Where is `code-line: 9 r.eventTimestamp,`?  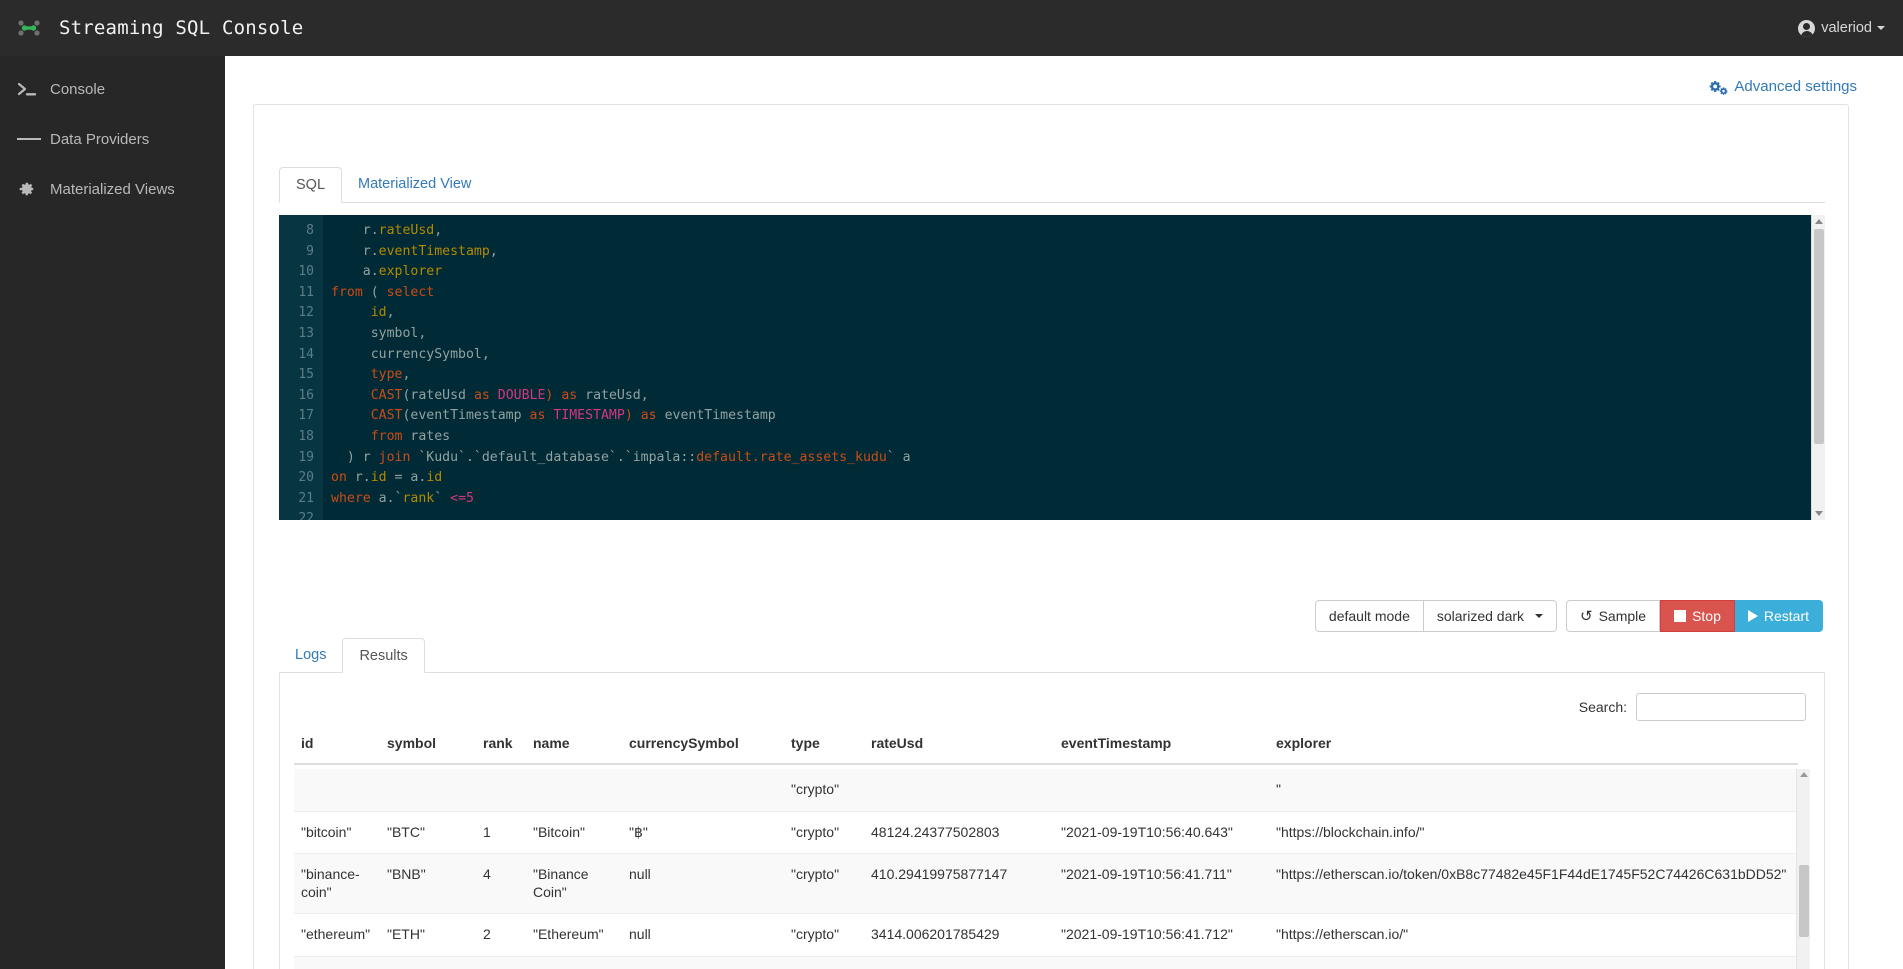 code-line: 9 r.eventTimestamp, is located at coordinates (1052, 252).